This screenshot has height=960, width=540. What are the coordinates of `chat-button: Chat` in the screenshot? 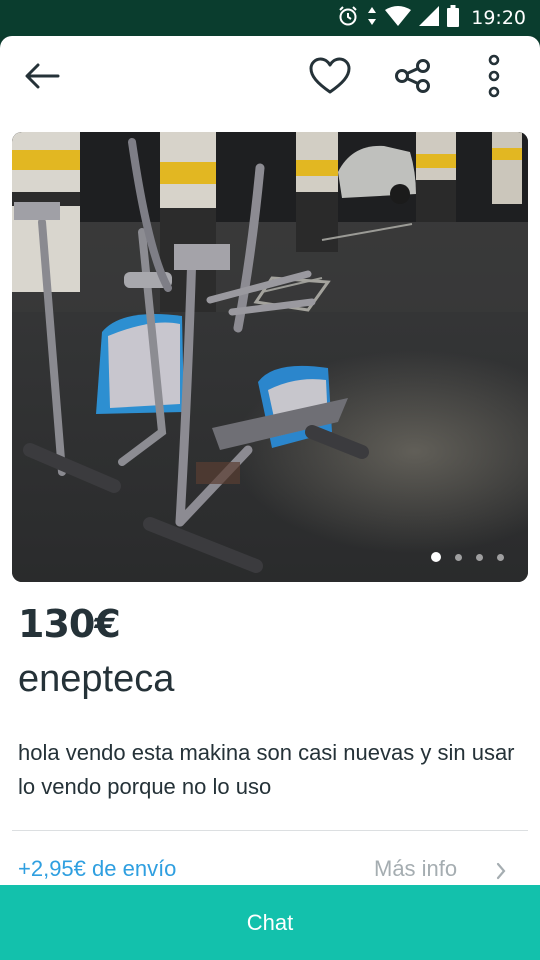 It's located at (270, 922).